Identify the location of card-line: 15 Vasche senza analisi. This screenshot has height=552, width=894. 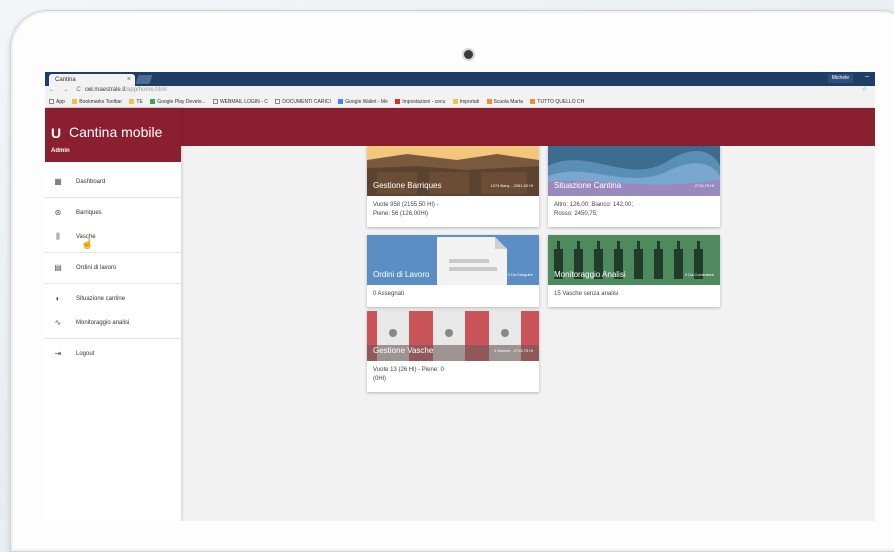
(586, 294).